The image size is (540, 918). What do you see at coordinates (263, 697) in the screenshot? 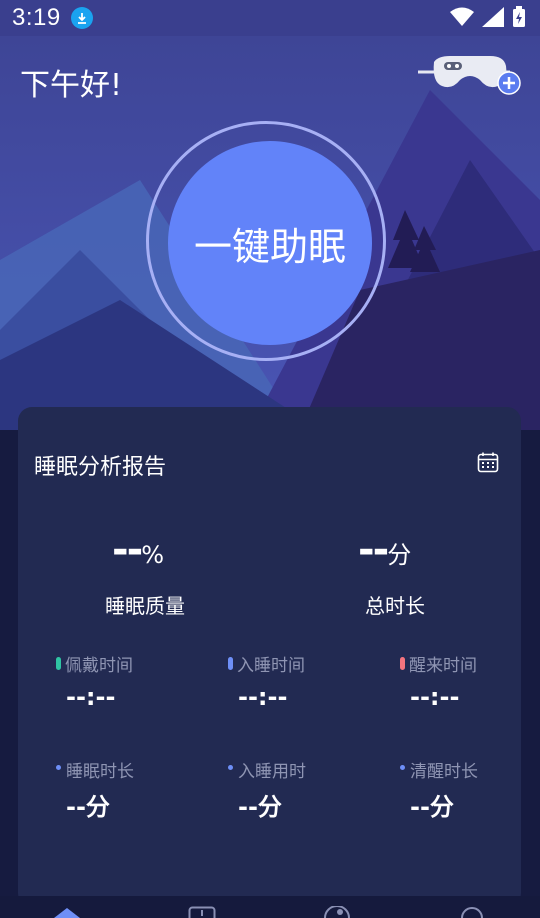
I see `sleep-onset-time-value: --:--` at bounding box center [263, 697].